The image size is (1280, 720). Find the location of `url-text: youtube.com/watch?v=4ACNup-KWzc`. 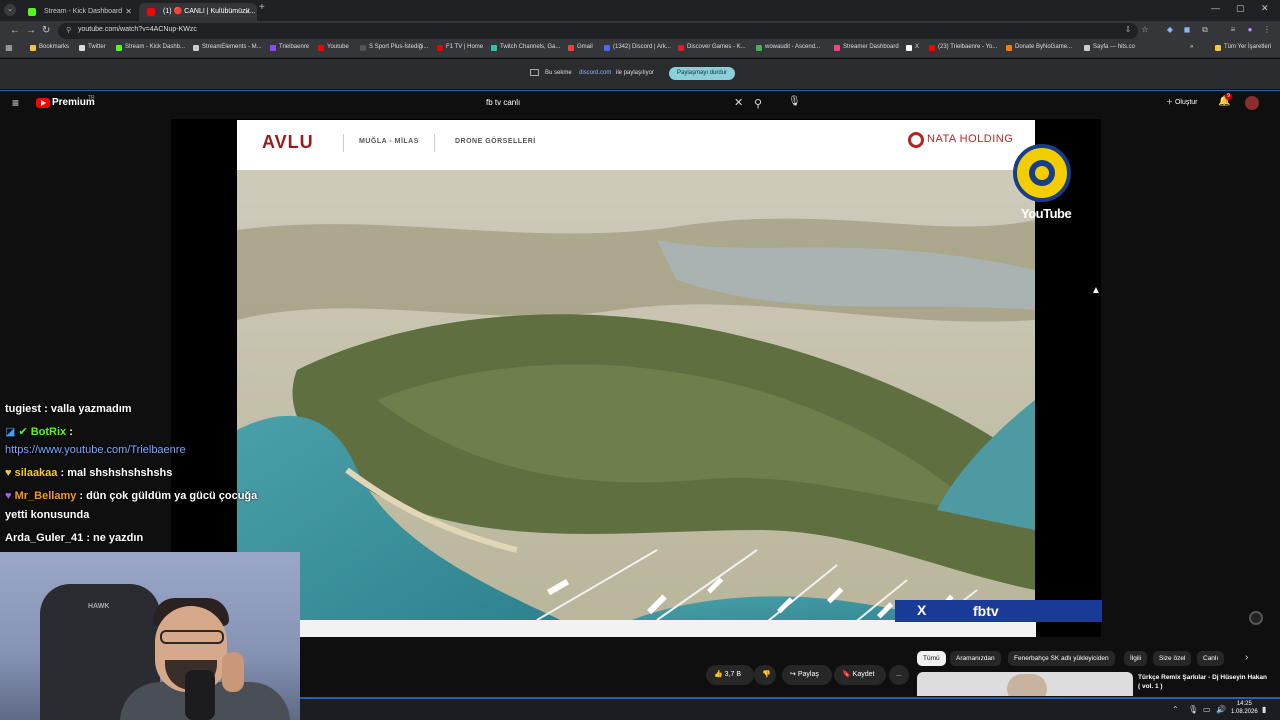

url-text: youtube.com/watch?v=4ACNup-KWzc is located at coordinates (137, 29).